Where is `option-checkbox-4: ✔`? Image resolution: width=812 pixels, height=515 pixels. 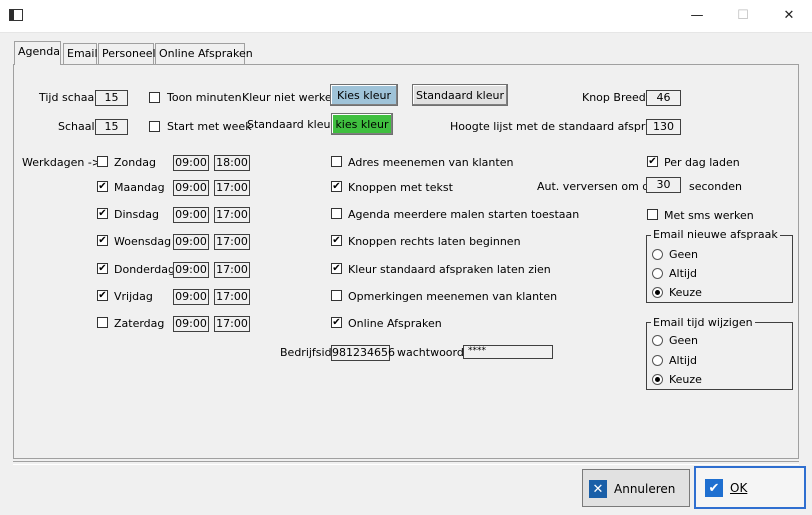
option-checkbox-4: ✔ is located at coordinates (336, 268).